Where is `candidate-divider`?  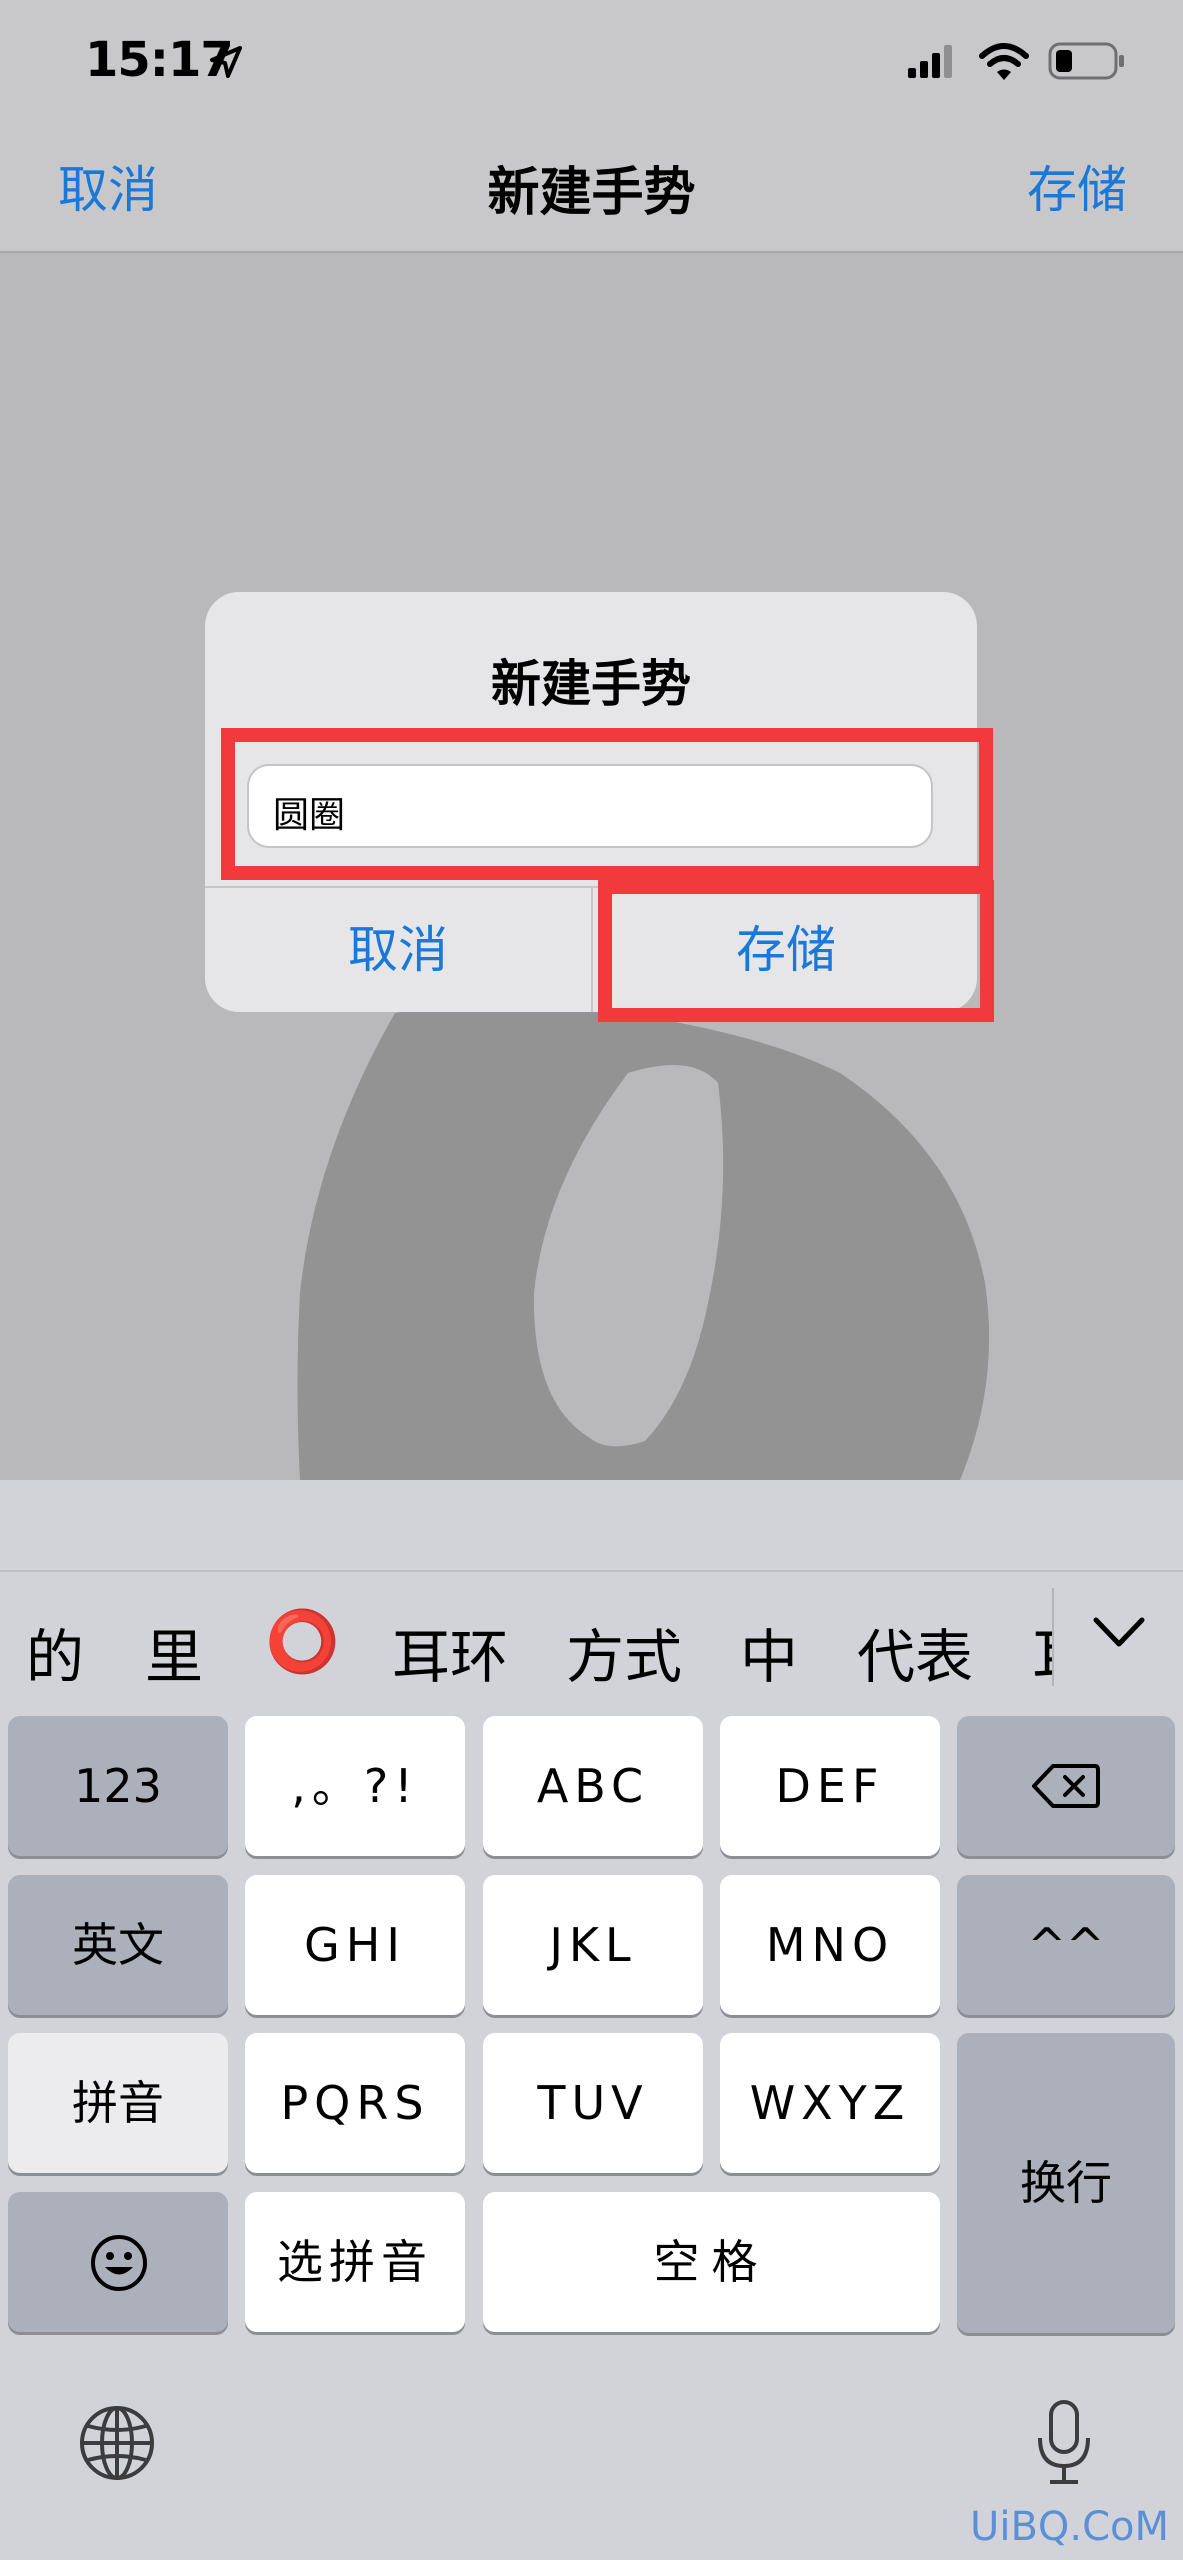 candidate-divider is located at coordinates (1053, 1637).